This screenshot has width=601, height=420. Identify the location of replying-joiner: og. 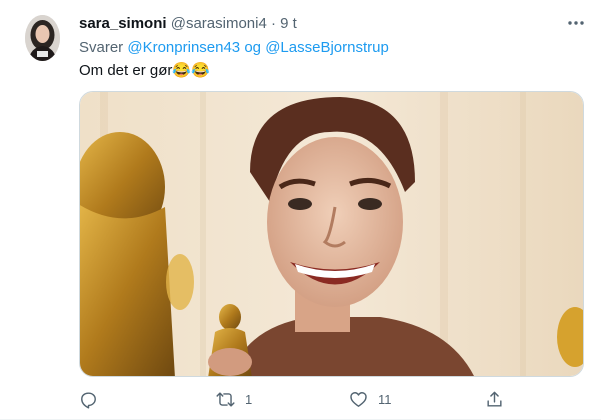
(253, 47).